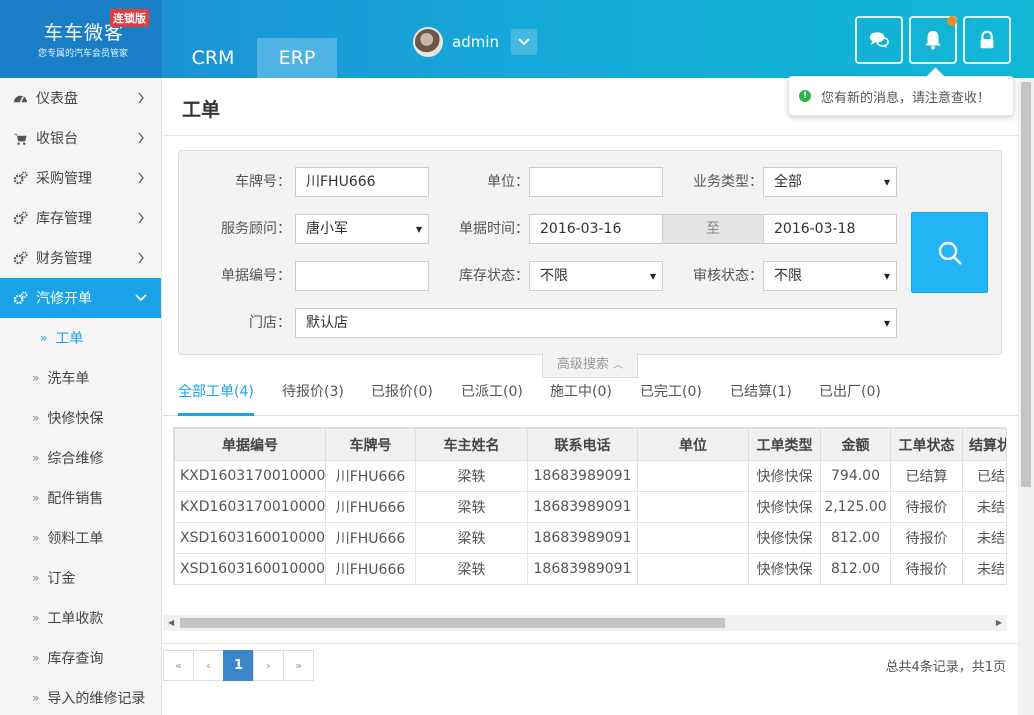 This screenshot has width=1034, height=715. What do you see at coordinates (850, 397) in the screenshot?
I see `tab-left-shop: 已出厂(0)` at bounding box center [850, 397].